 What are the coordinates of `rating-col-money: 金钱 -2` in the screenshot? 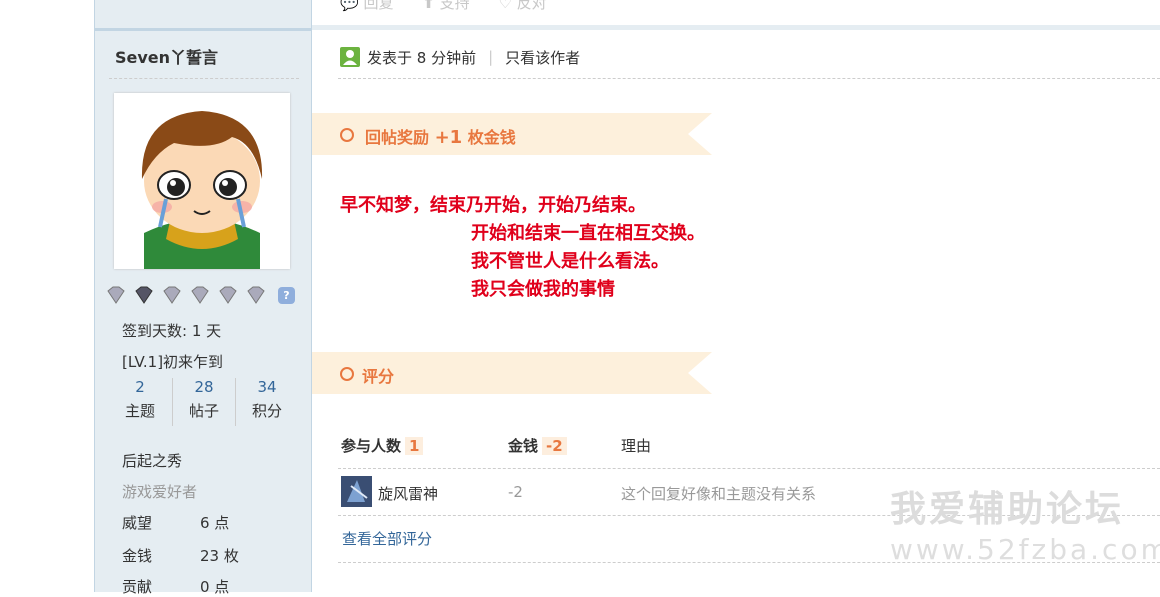 It's located at (537, 445).